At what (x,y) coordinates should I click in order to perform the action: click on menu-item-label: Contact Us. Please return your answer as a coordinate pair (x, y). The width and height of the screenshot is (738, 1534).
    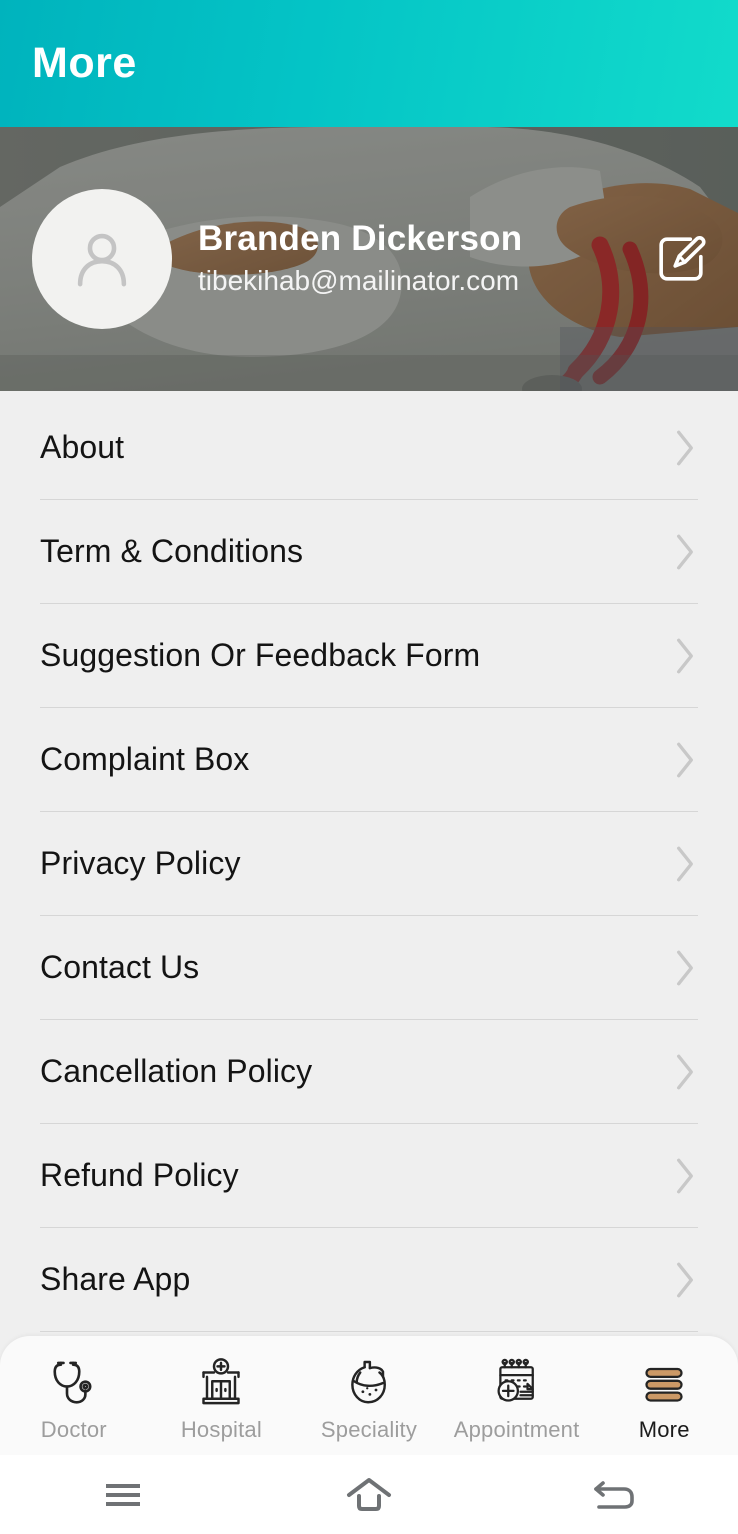
    Looking at the image, I should click on (120, 967).